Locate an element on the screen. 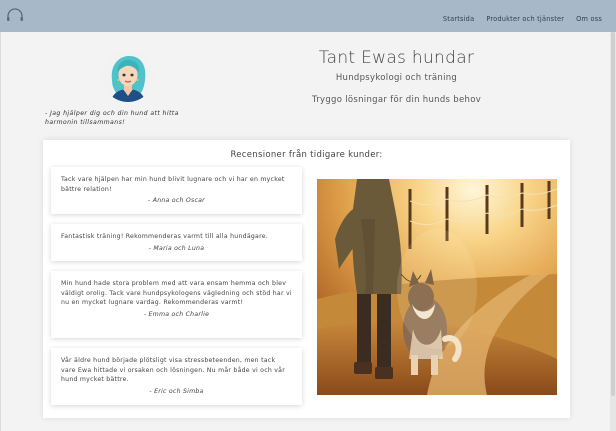 This screenshot has height=431, width=616. motto: Tryggo lösningar för din hunds behov is located at coordinates (396, 100).